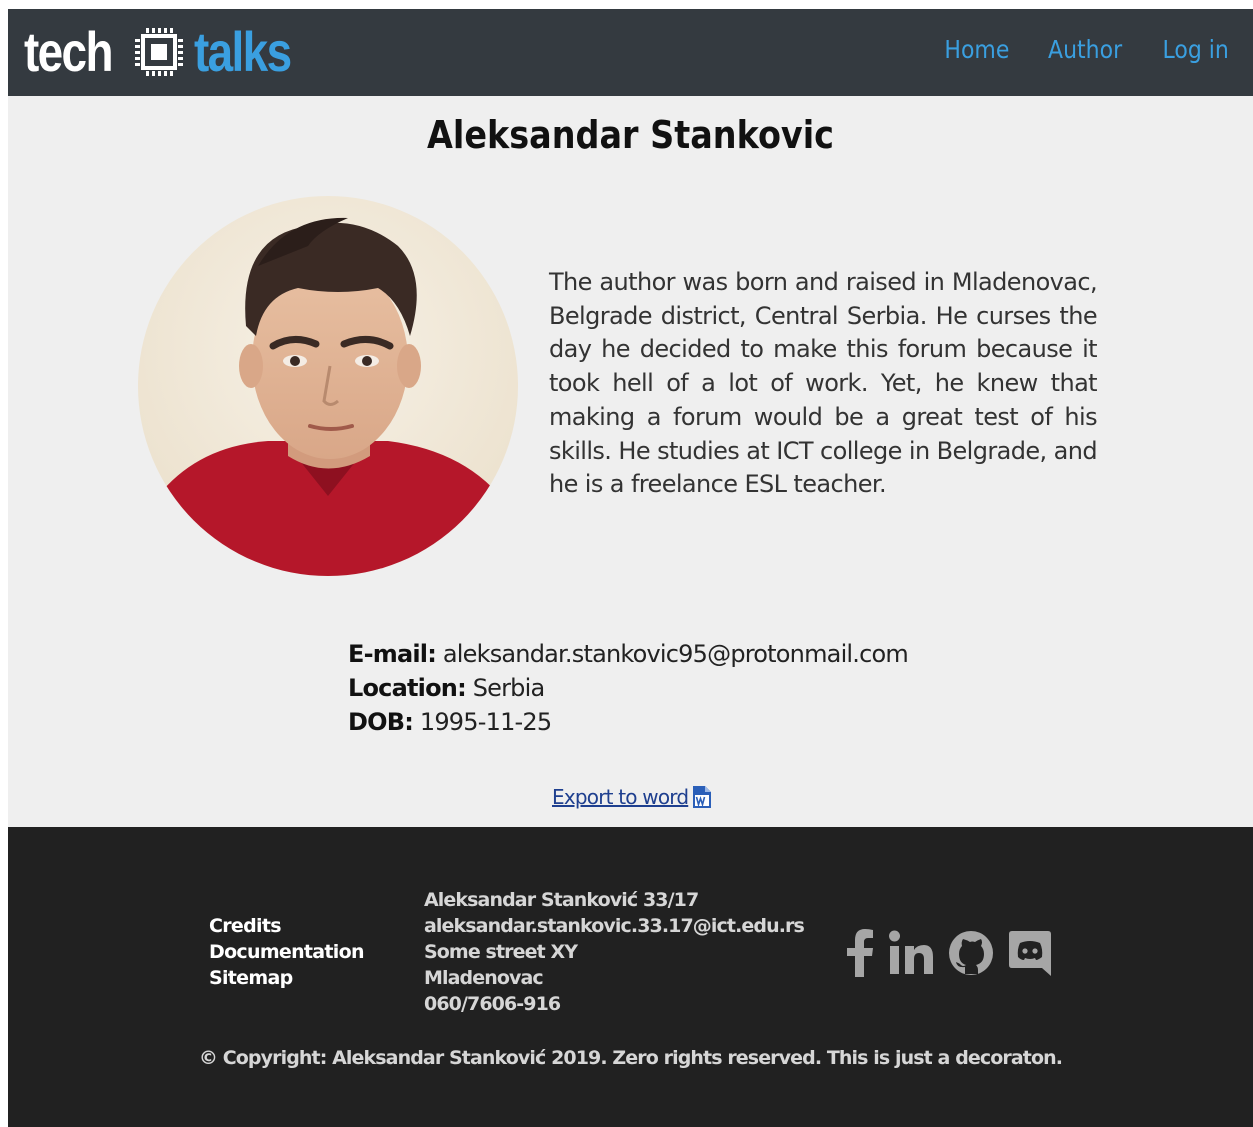  I want to click on export-label: Export to word, so click(620, 797).